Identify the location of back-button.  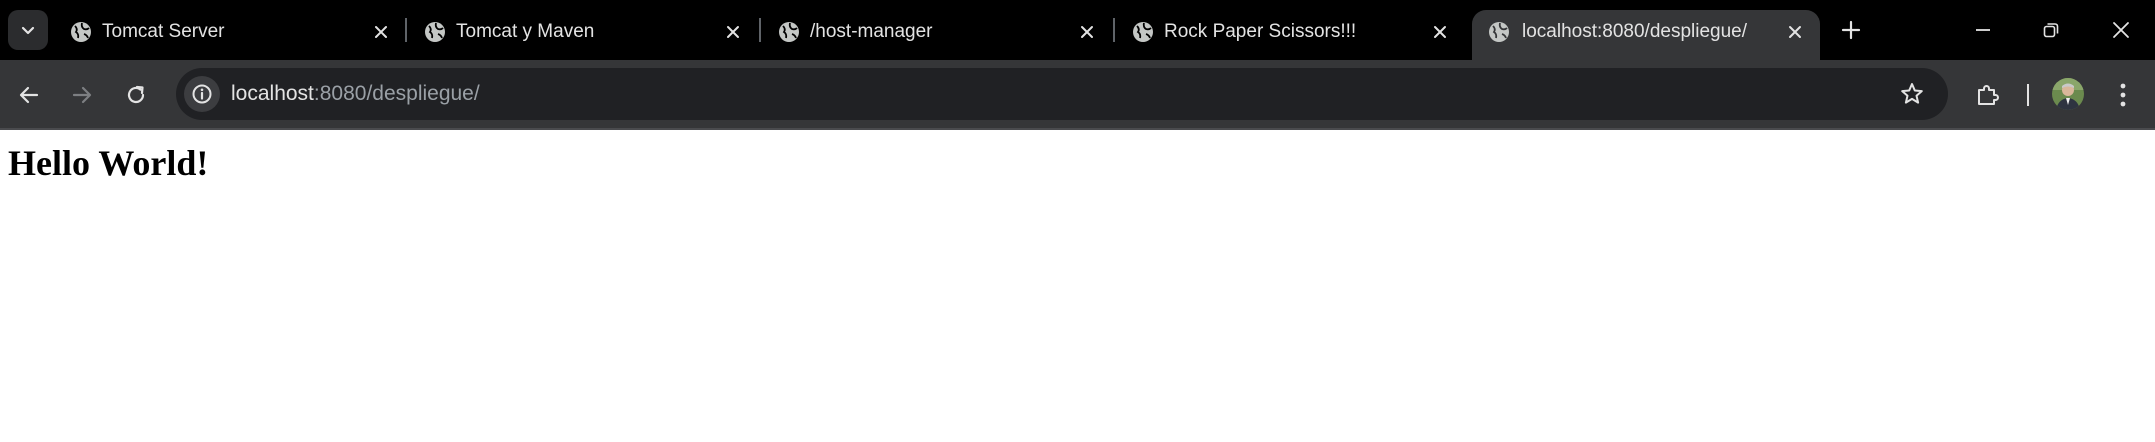
(29, 95).